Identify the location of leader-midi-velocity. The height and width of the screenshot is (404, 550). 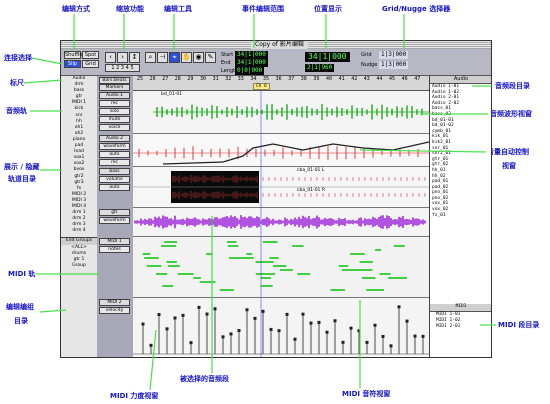
(153, 360).